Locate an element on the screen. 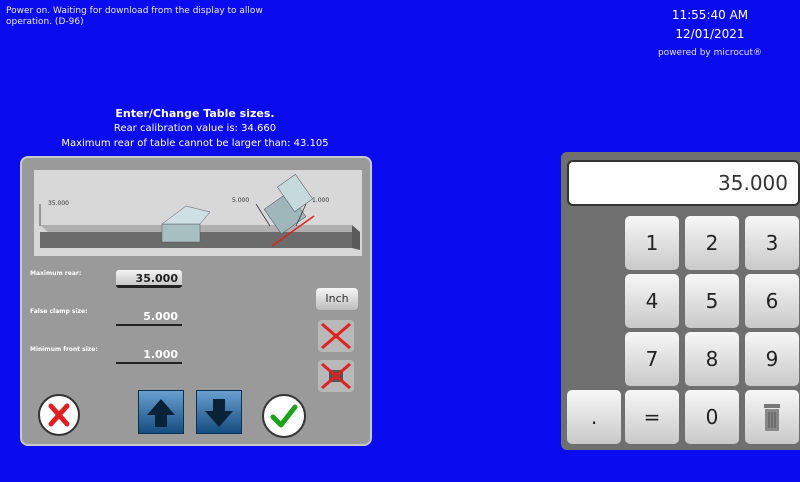  cancel-button is located at coordinates (59, 415).